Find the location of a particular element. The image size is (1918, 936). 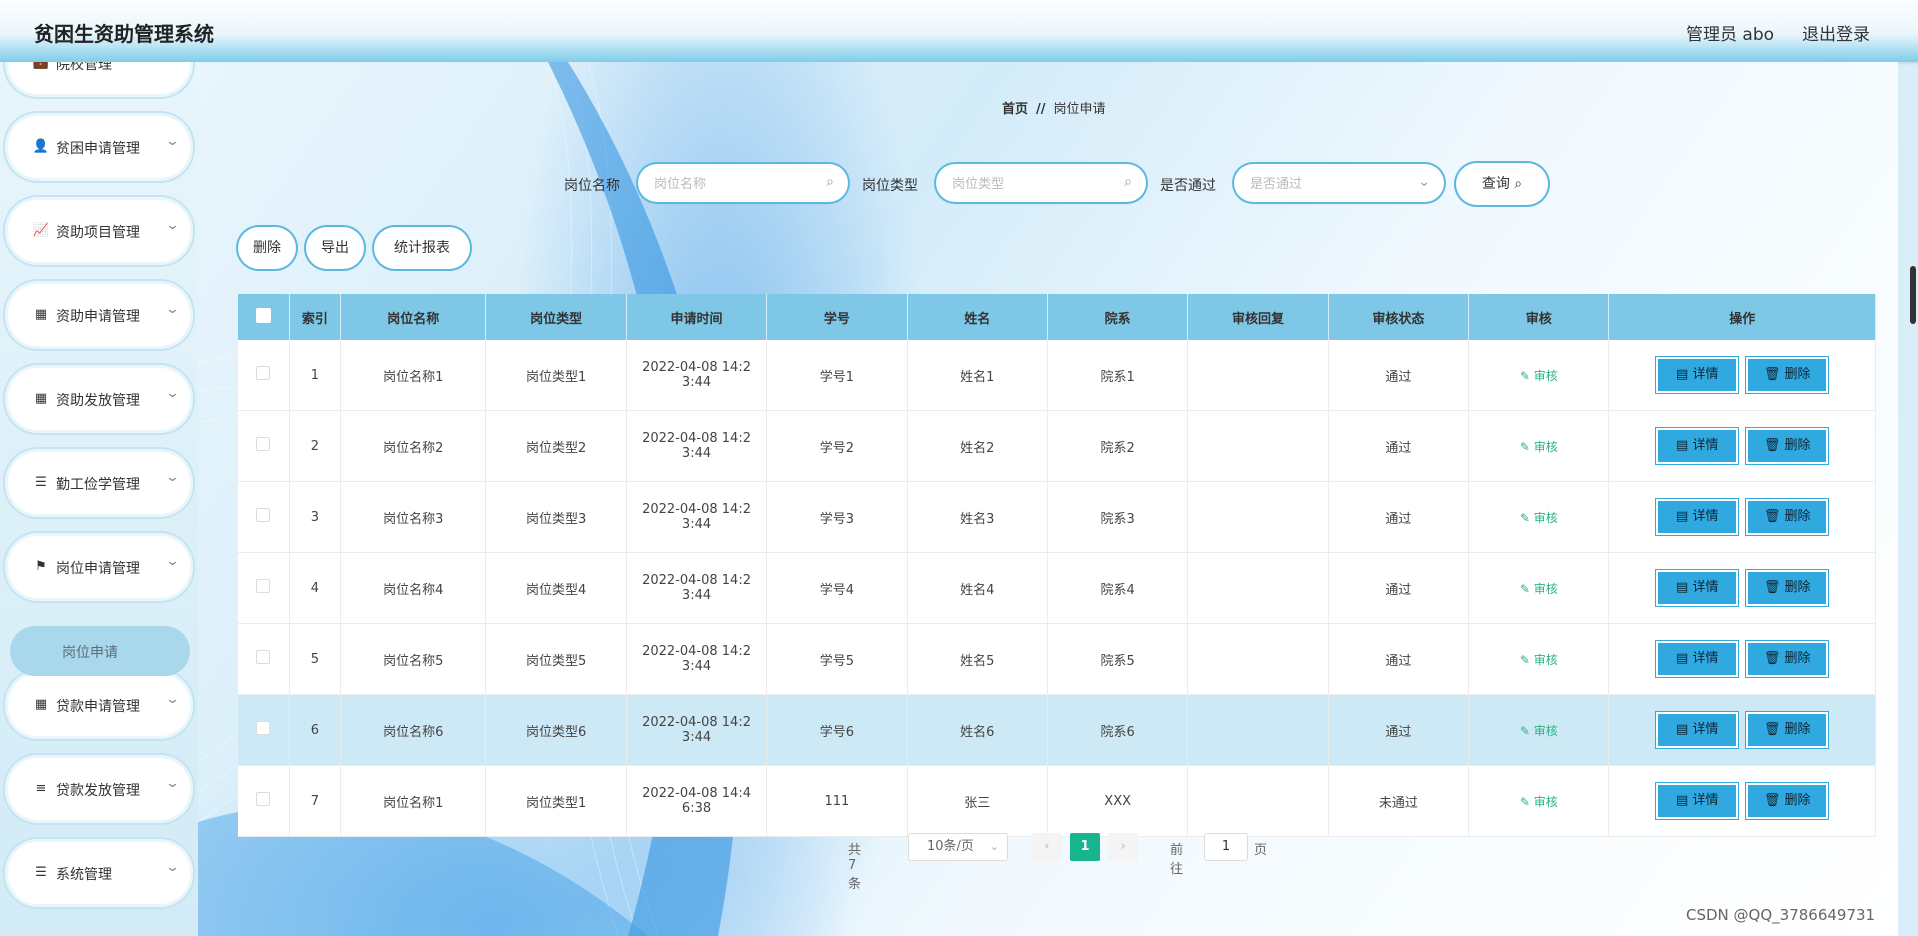

job-name-input is located at coordinates (729, 184).